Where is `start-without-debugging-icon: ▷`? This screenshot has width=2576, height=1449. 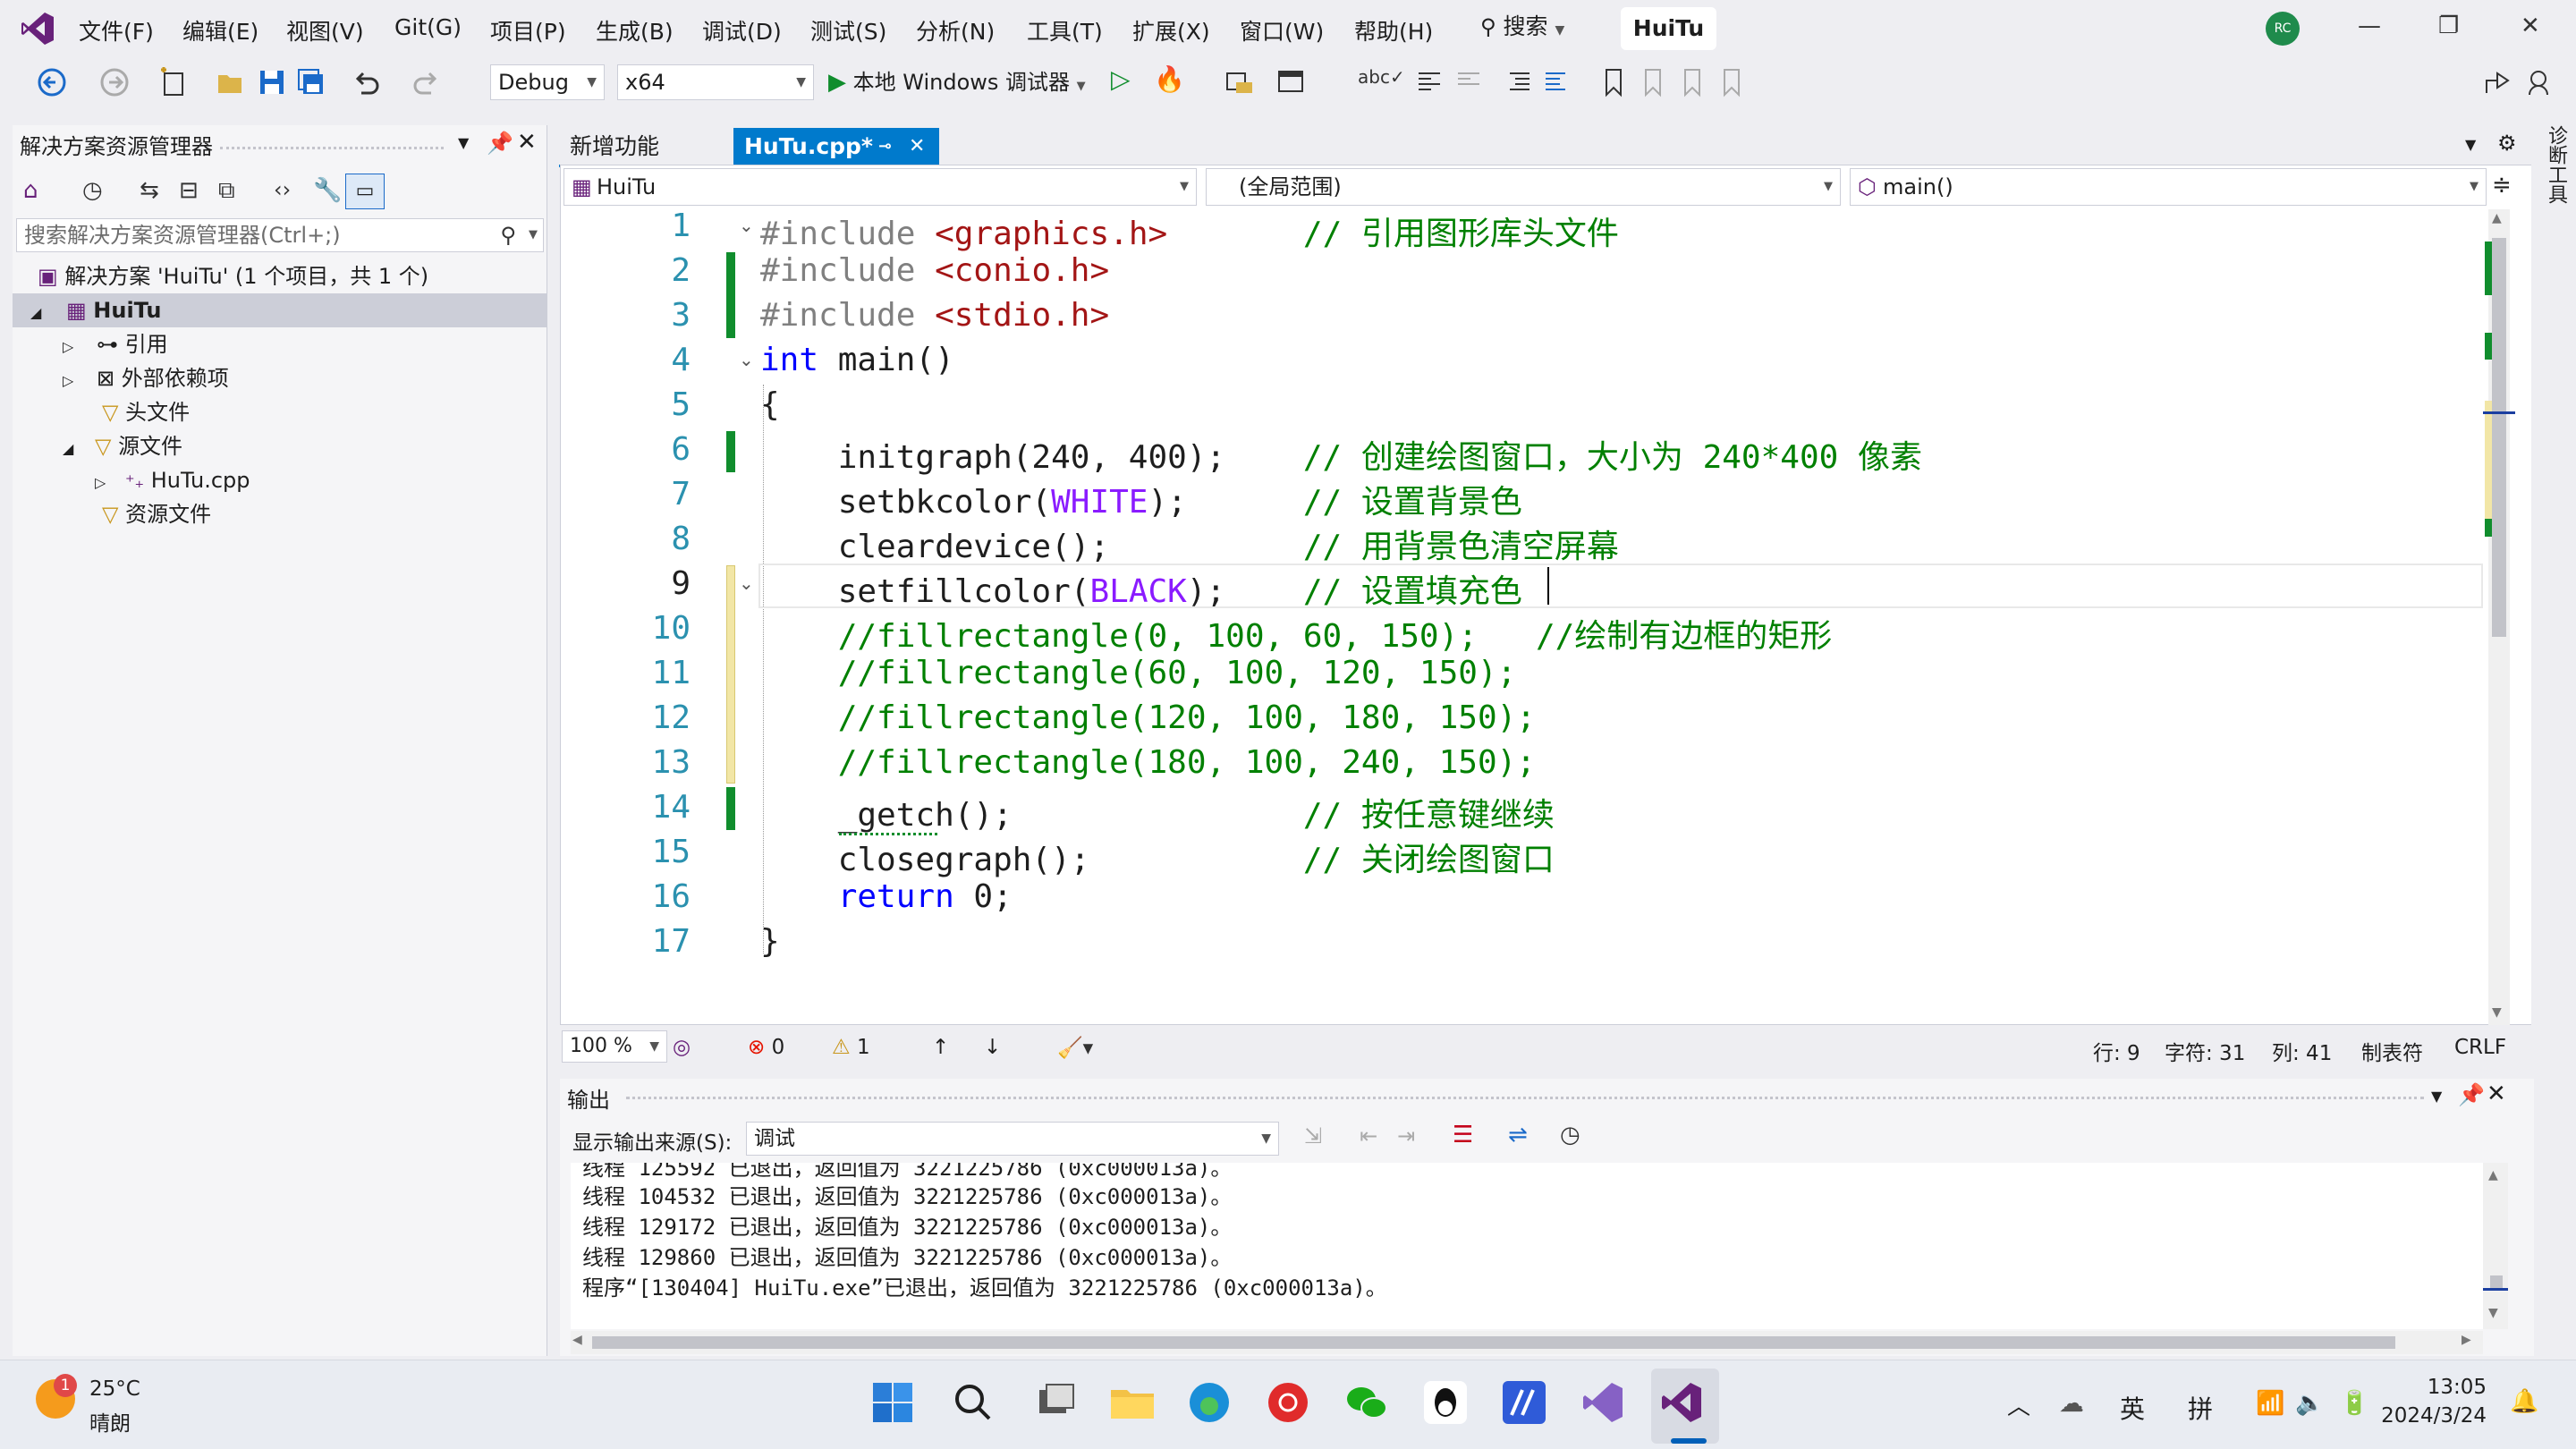
start-without-debugging-icon: ▷ is located at coordinates (1121, 79).